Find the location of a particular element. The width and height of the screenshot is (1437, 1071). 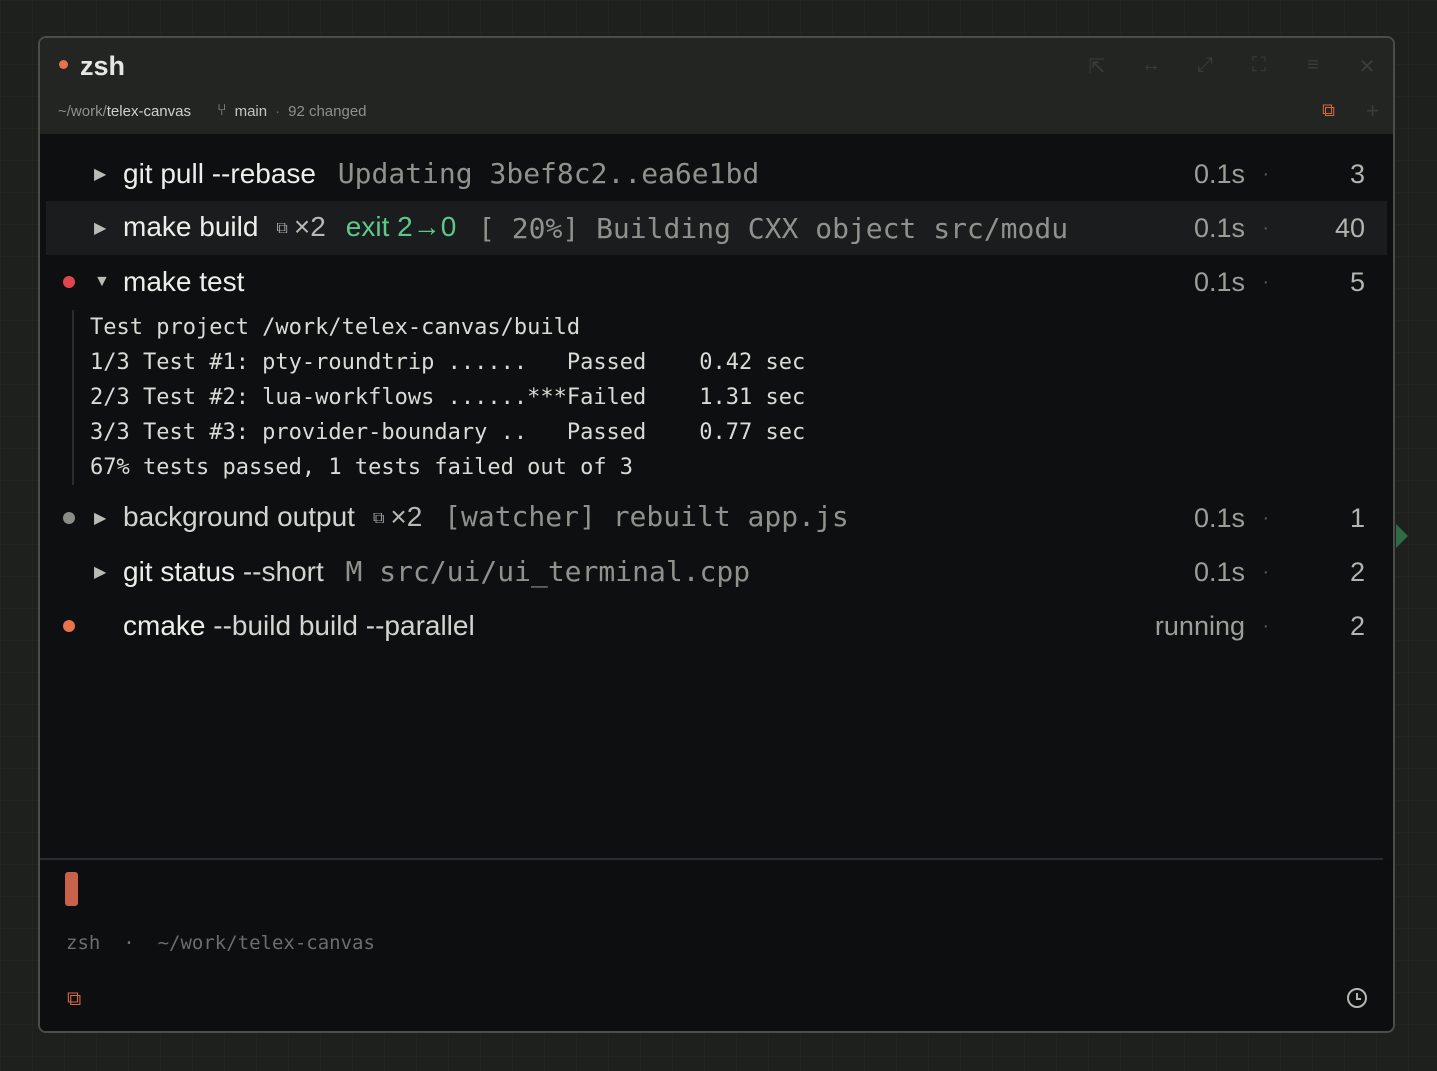

command-text: background output is located at coordinates (239, 516).